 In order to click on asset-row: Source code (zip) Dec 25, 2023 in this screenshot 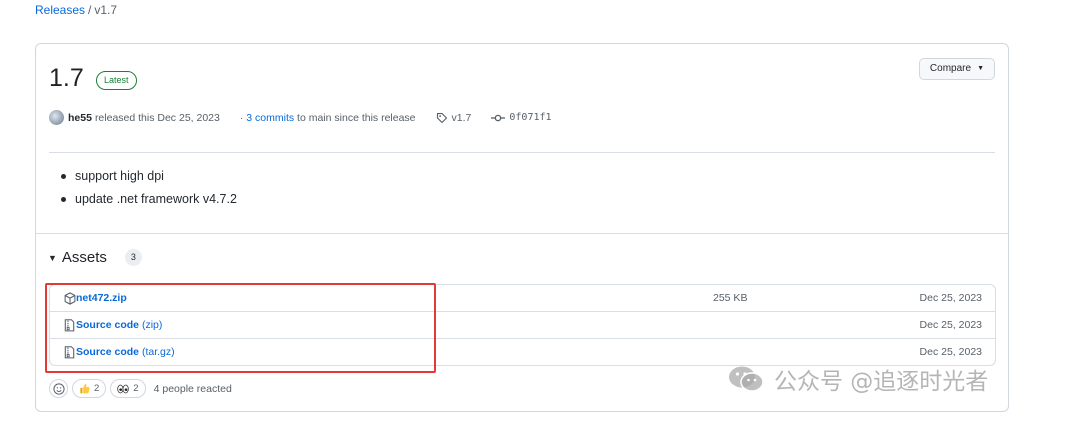, I will do `click(522, 325)`.